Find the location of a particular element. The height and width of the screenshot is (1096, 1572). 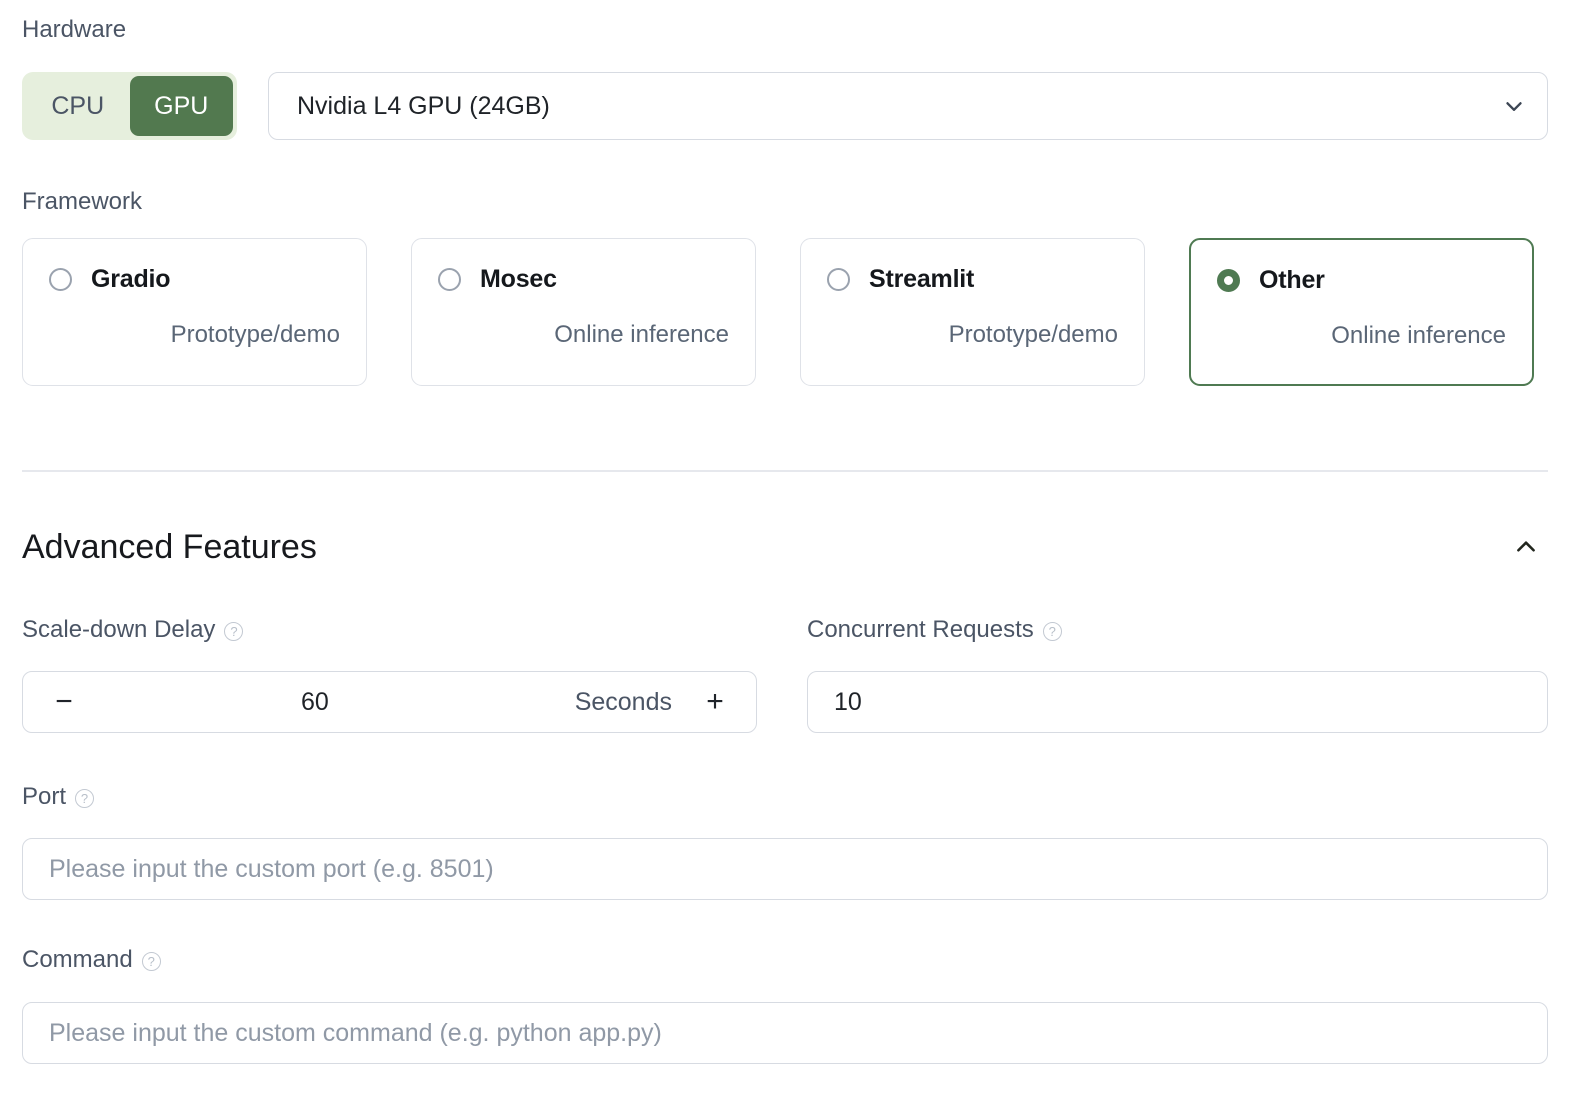

advanced-features-collapse-button is located at coordinates (1526, 547).